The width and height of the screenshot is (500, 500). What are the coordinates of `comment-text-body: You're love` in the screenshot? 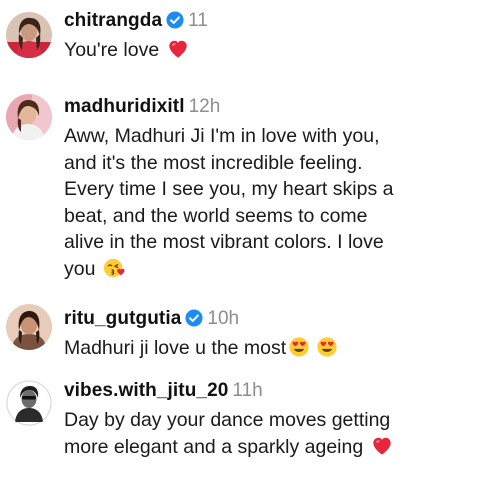 It's located at (112, 50).